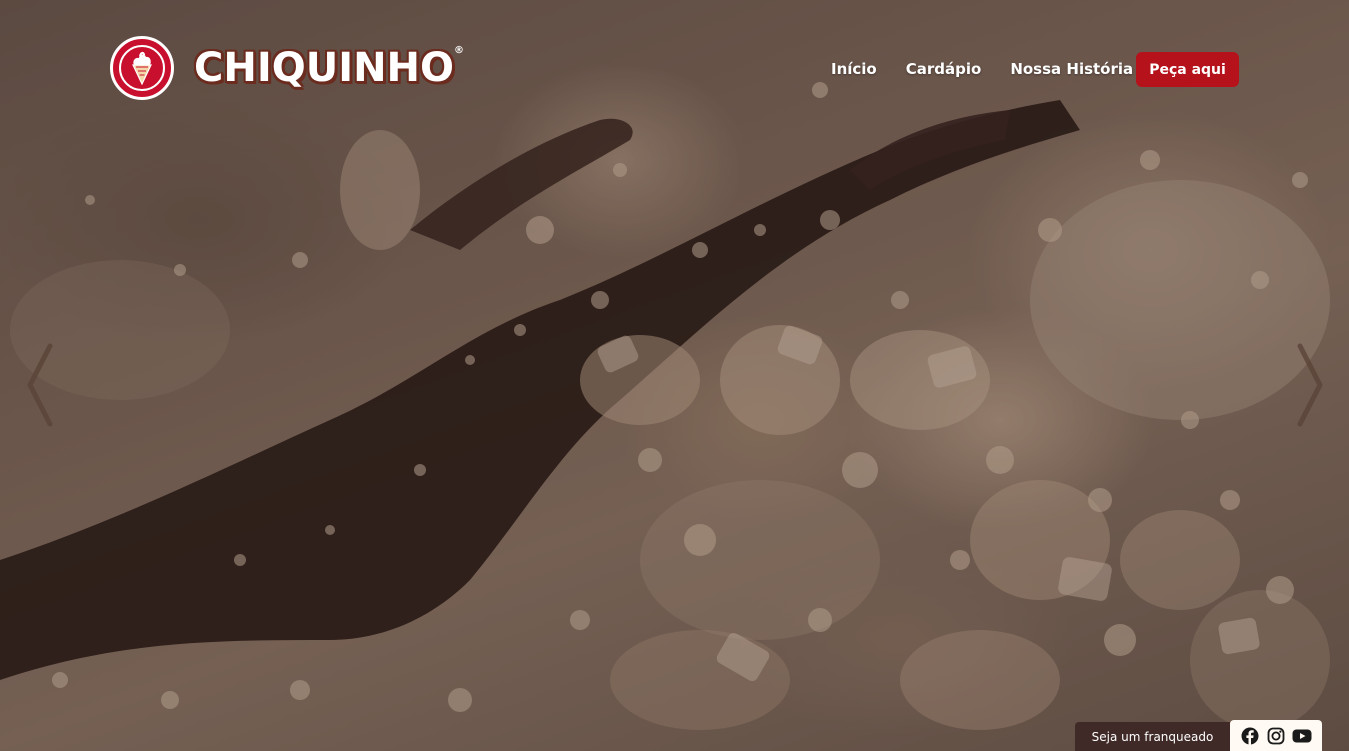 This screenshot has height=751, width=1349. I want to click on main-nav: Início Cardápio Nossa História, so click(982, 69).